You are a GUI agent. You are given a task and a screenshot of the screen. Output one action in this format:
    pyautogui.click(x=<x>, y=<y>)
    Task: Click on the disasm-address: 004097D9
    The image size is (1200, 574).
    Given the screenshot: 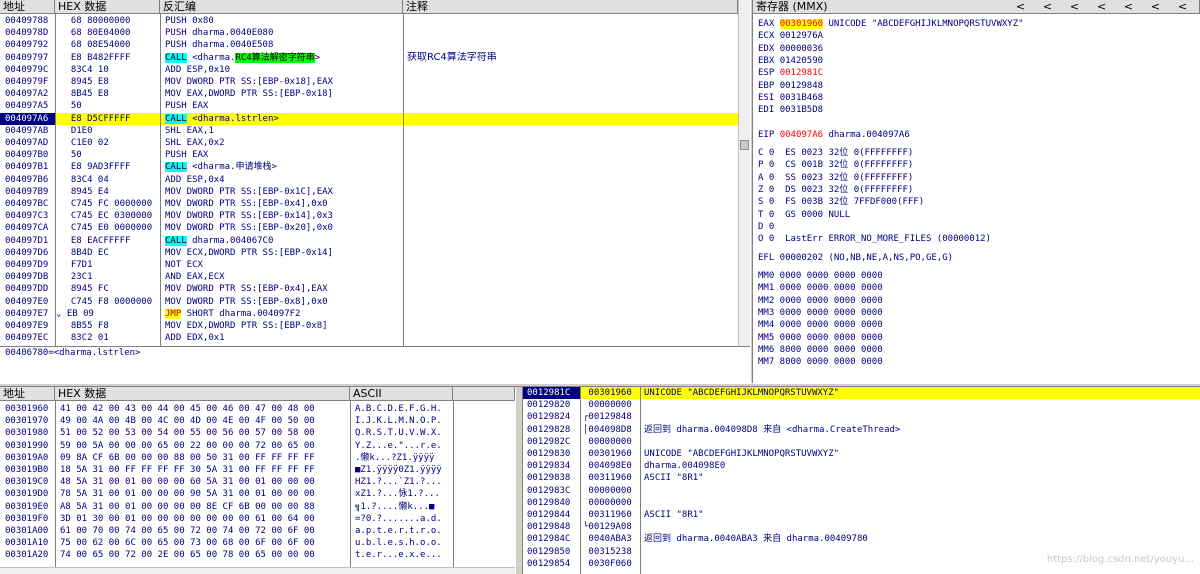 What is the action you would take?
    pyautogui.click(x=27, y=265)
    